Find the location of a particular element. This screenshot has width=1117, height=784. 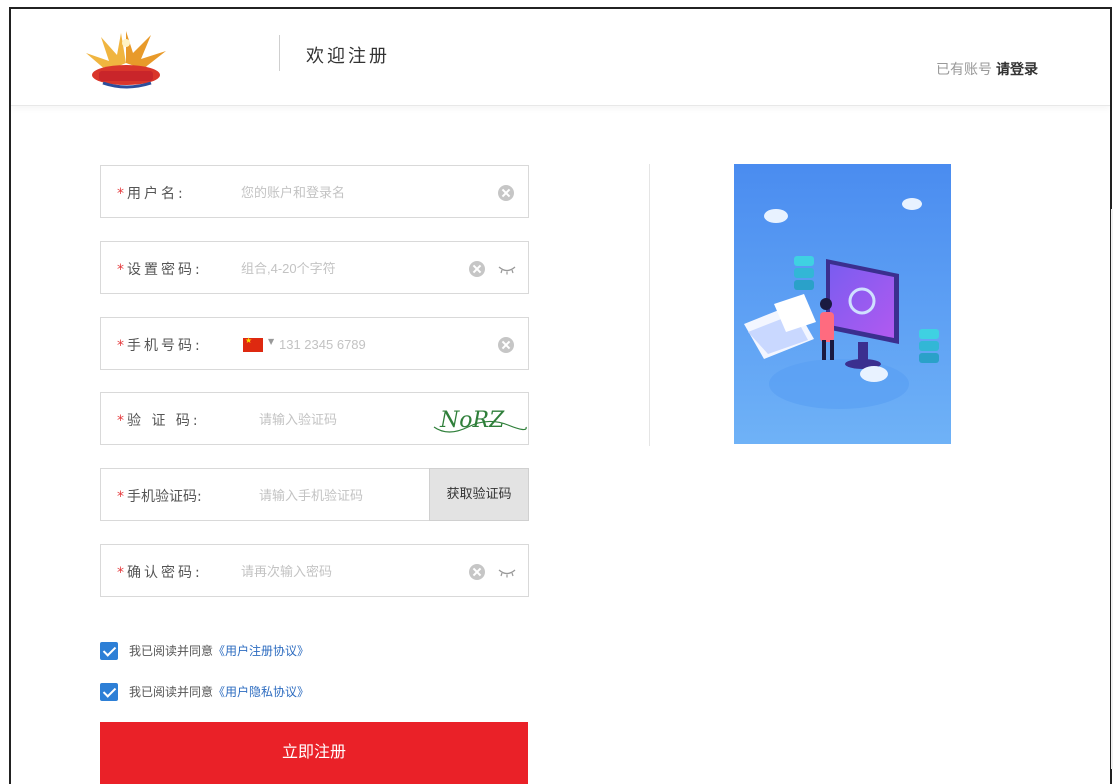

sms-code-input is located at coordinates (334, 495).